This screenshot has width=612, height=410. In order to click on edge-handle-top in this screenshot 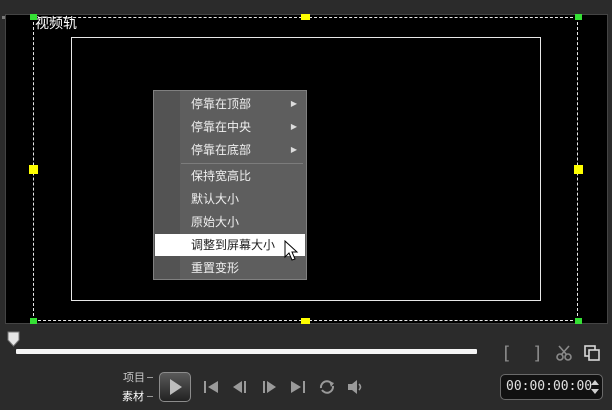, I will do `click(305, 17)`.